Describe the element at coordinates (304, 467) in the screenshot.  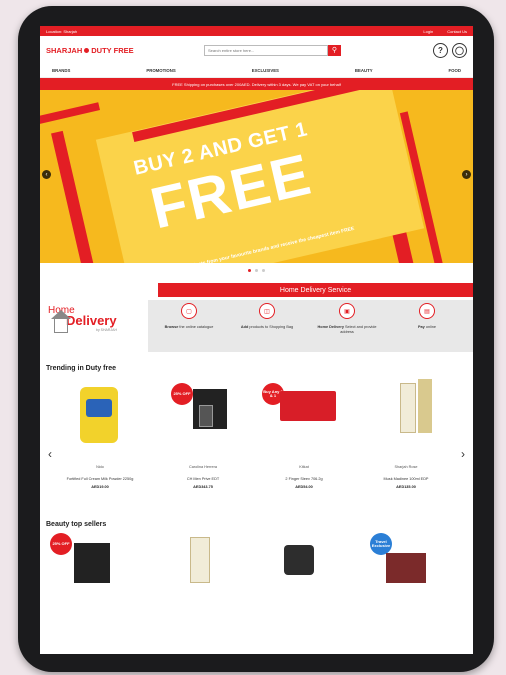
I see `product-brand: Kitkat` at that location.